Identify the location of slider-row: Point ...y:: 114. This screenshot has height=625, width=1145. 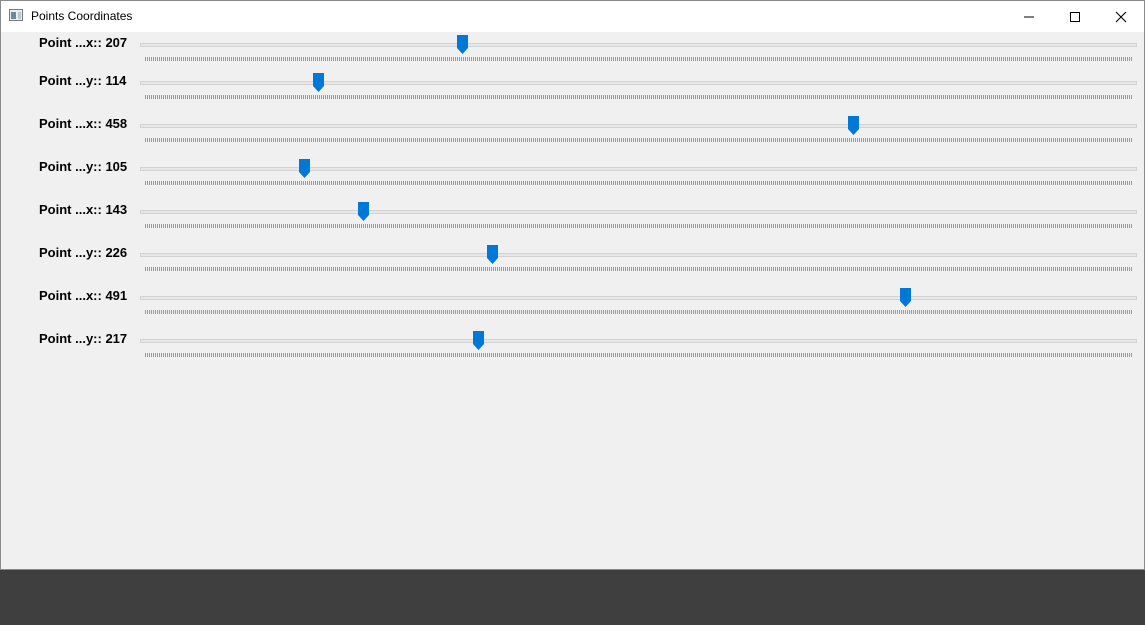
(572, 90).